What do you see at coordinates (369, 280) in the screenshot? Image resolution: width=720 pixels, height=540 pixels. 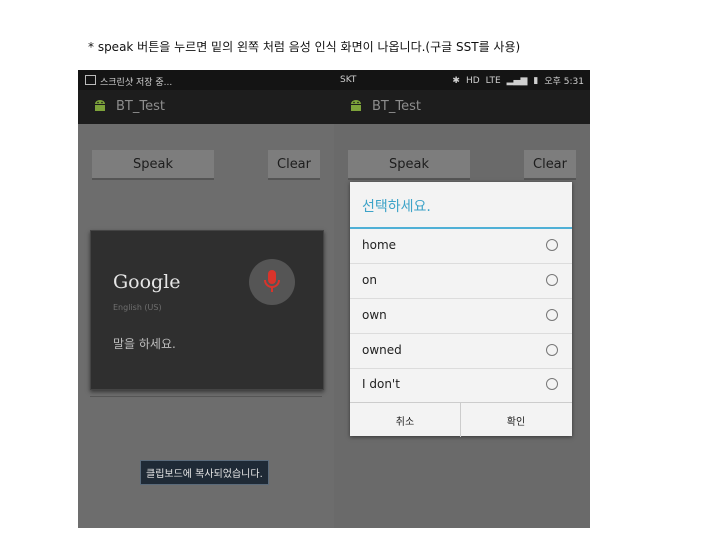 I see `option-label: on` at bounding box center [369, 280].